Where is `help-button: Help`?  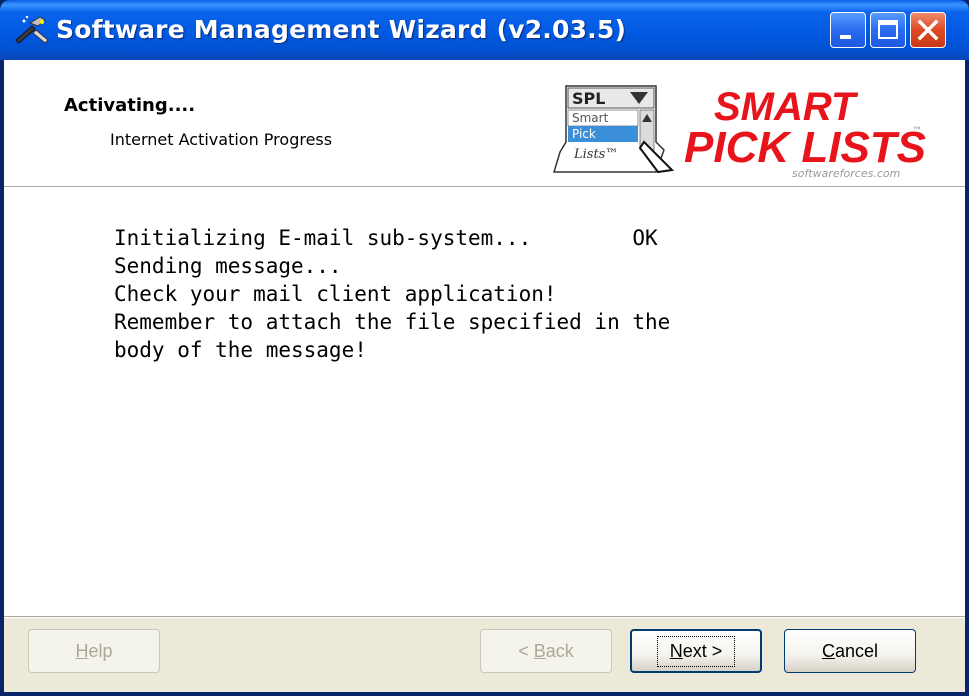 help-button: Help is located at coordinates (94, 651).